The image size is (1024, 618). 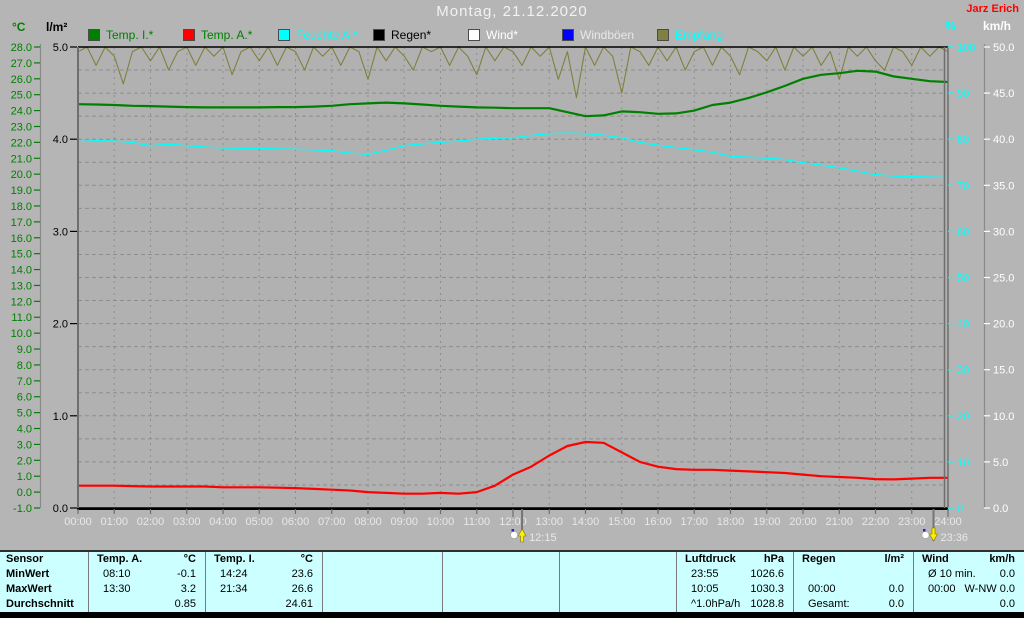 I want to click on legend-swatch-icon, so click(x=474, y=35).